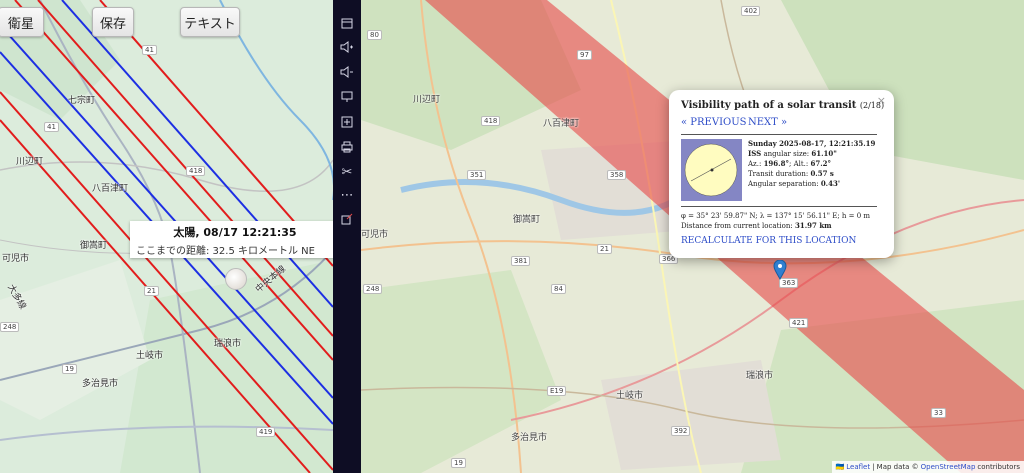  I want to click on road-shield: 80, so click(374, 35).